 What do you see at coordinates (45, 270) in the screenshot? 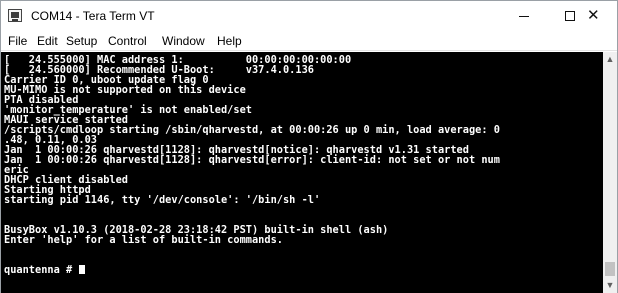
I see `shell-prompt: quantenna #` at bounding box center [45, 270].